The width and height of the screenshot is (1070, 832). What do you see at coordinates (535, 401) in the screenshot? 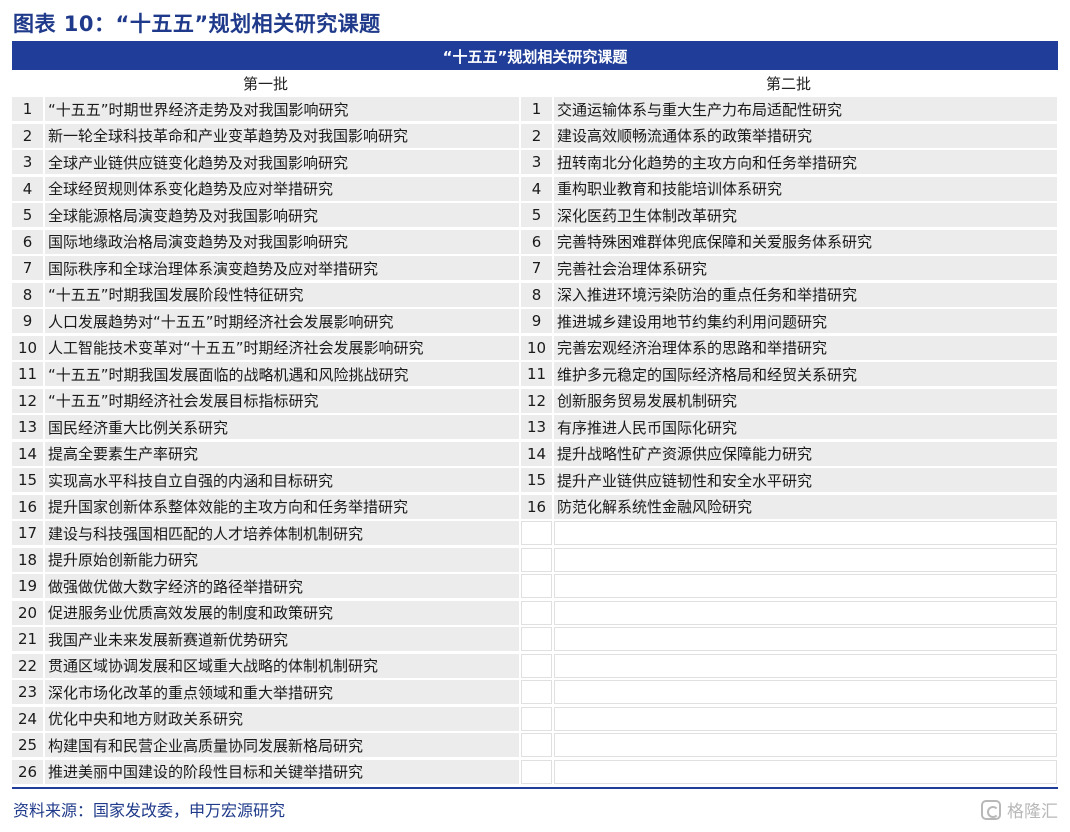
I see `table-row: 12 “十五五”时期经济社会发展目标指标研究 12 创新服务贸易发展机制研究` at bounding box center [535, 401].